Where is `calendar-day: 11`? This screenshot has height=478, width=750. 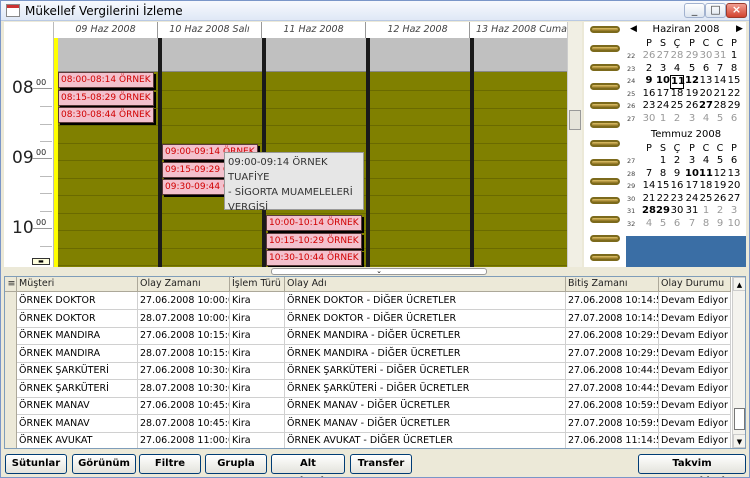 calendar-day: 11 is located at coordinates (706, 174).